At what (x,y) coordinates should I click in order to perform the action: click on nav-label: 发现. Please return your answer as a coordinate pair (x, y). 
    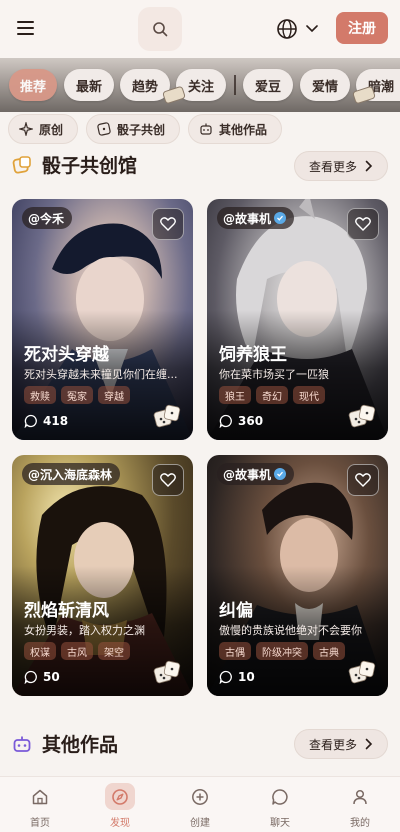
    Looking at the image, I should click on (120, 823).